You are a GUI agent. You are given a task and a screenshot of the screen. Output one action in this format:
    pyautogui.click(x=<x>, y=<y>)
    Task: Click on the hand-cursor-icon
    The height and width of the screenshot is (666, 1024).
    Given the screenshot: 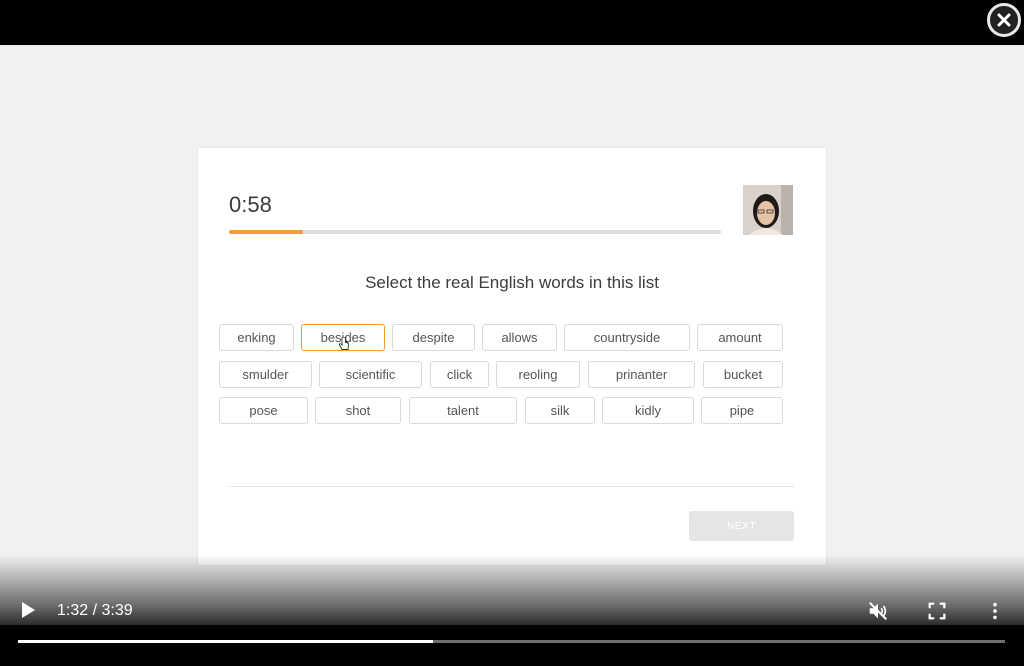 What is the action you would take?
    pyautogui.click(x=343, y=343)
    